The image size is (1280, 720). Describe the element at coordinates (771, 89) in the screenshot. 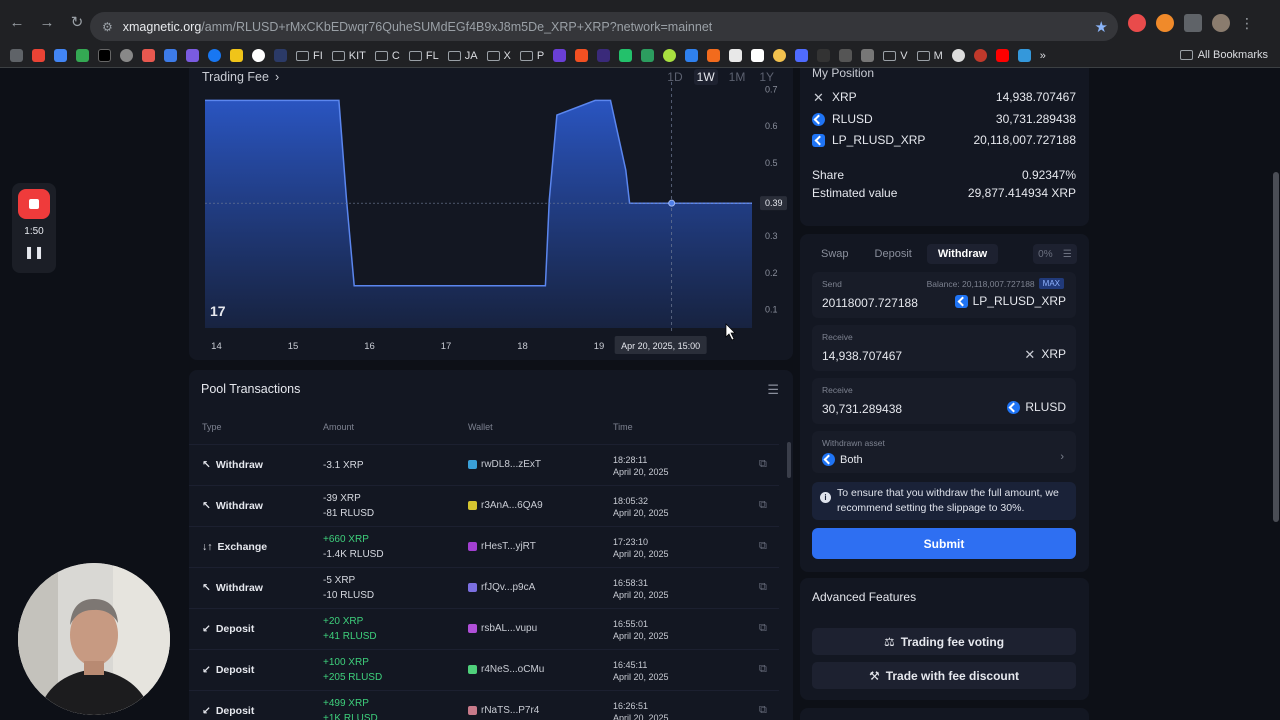

I see `y-tick-label: 0.7` at that location.